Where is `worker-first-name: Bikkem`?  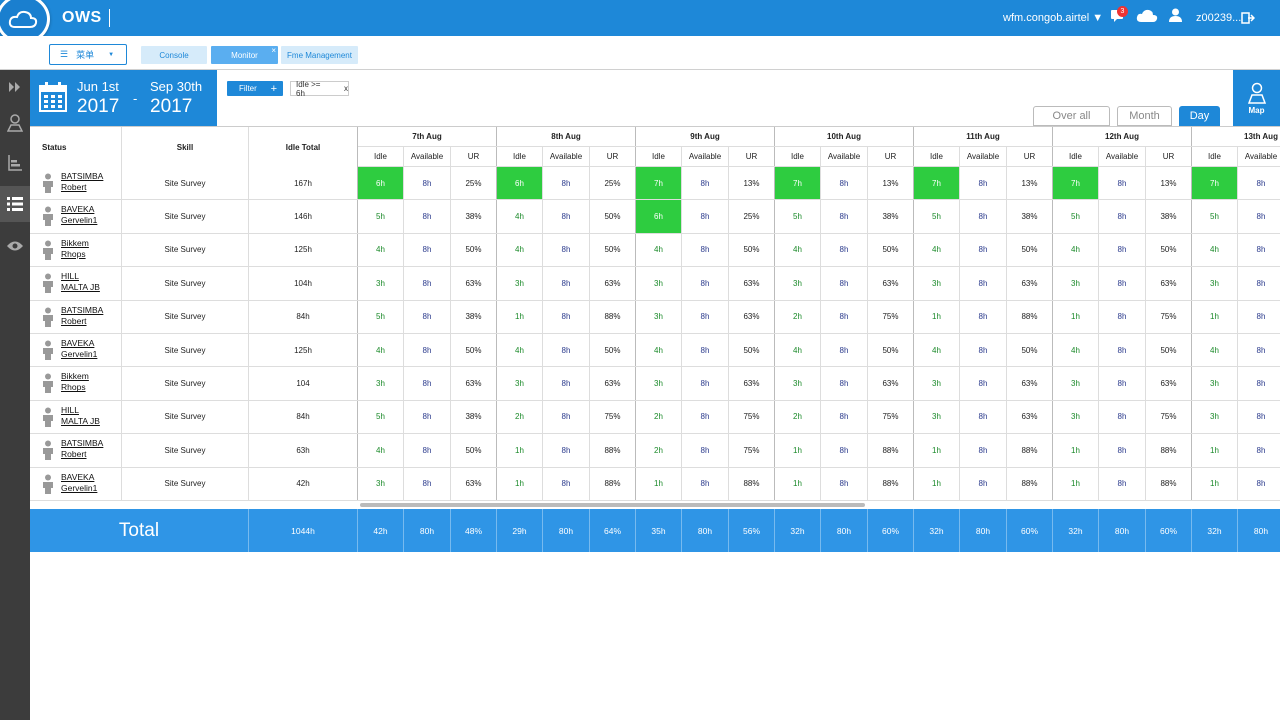
worker-first-name: Bikkem is located at coordinates (75, 242).